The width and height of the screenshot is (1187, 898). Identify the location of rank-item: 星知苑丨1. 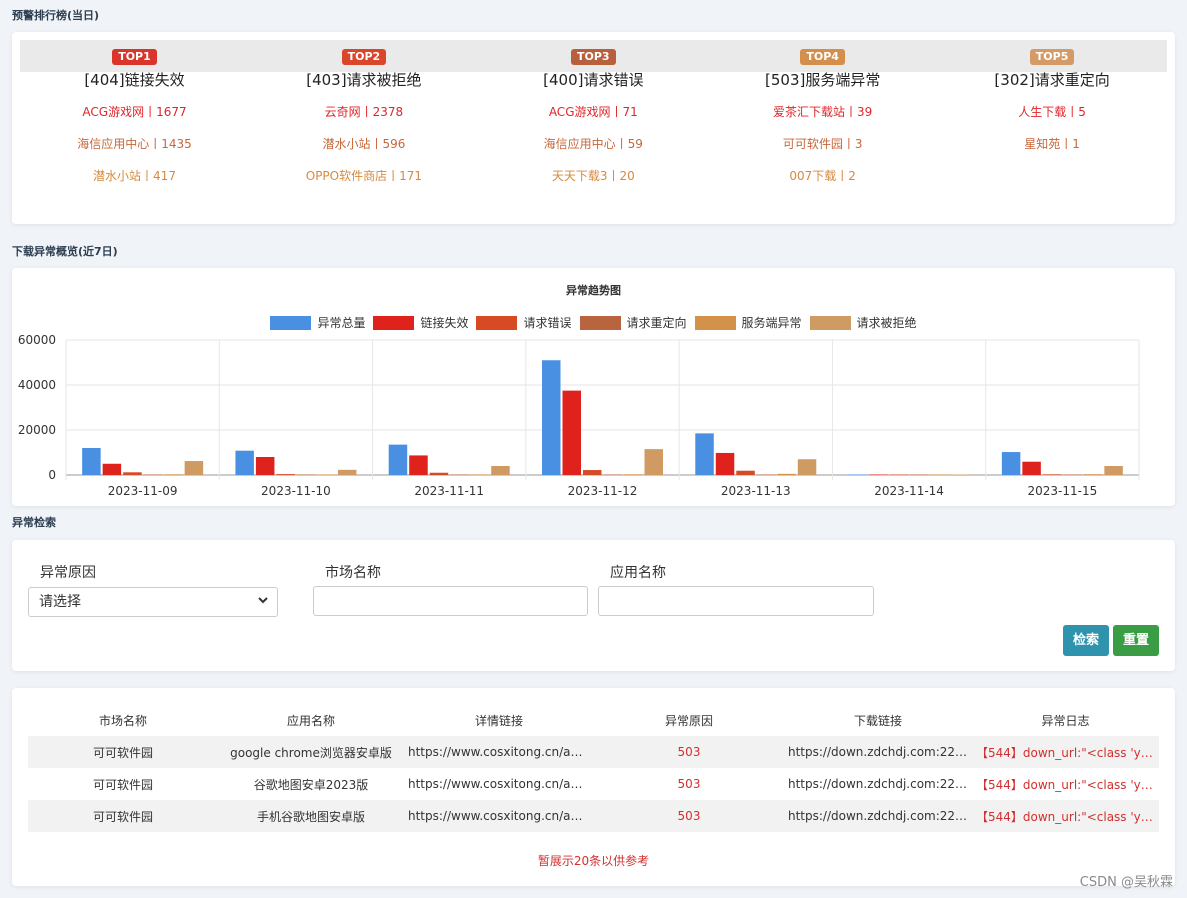
(1052, 144).